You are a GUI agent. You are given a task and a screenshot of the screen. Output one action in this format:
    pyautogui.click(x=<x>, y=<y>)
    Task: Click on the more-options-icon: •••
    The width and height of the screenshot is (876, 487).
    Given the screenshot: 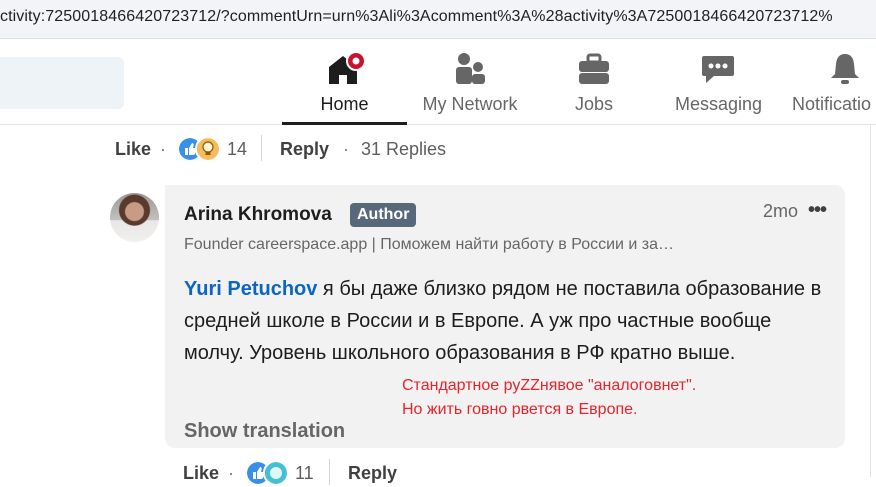 What is the action you would take?
    pyautogui.click(x=817, y=210)
    